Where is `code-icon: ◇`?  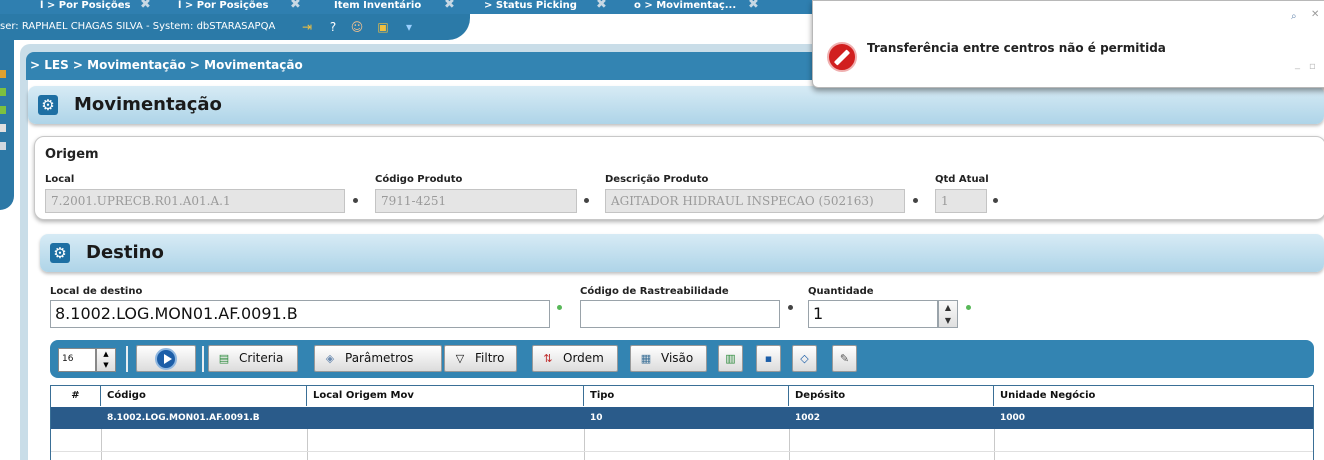
code-icon: ◇ is located at coordinates (804, 358).